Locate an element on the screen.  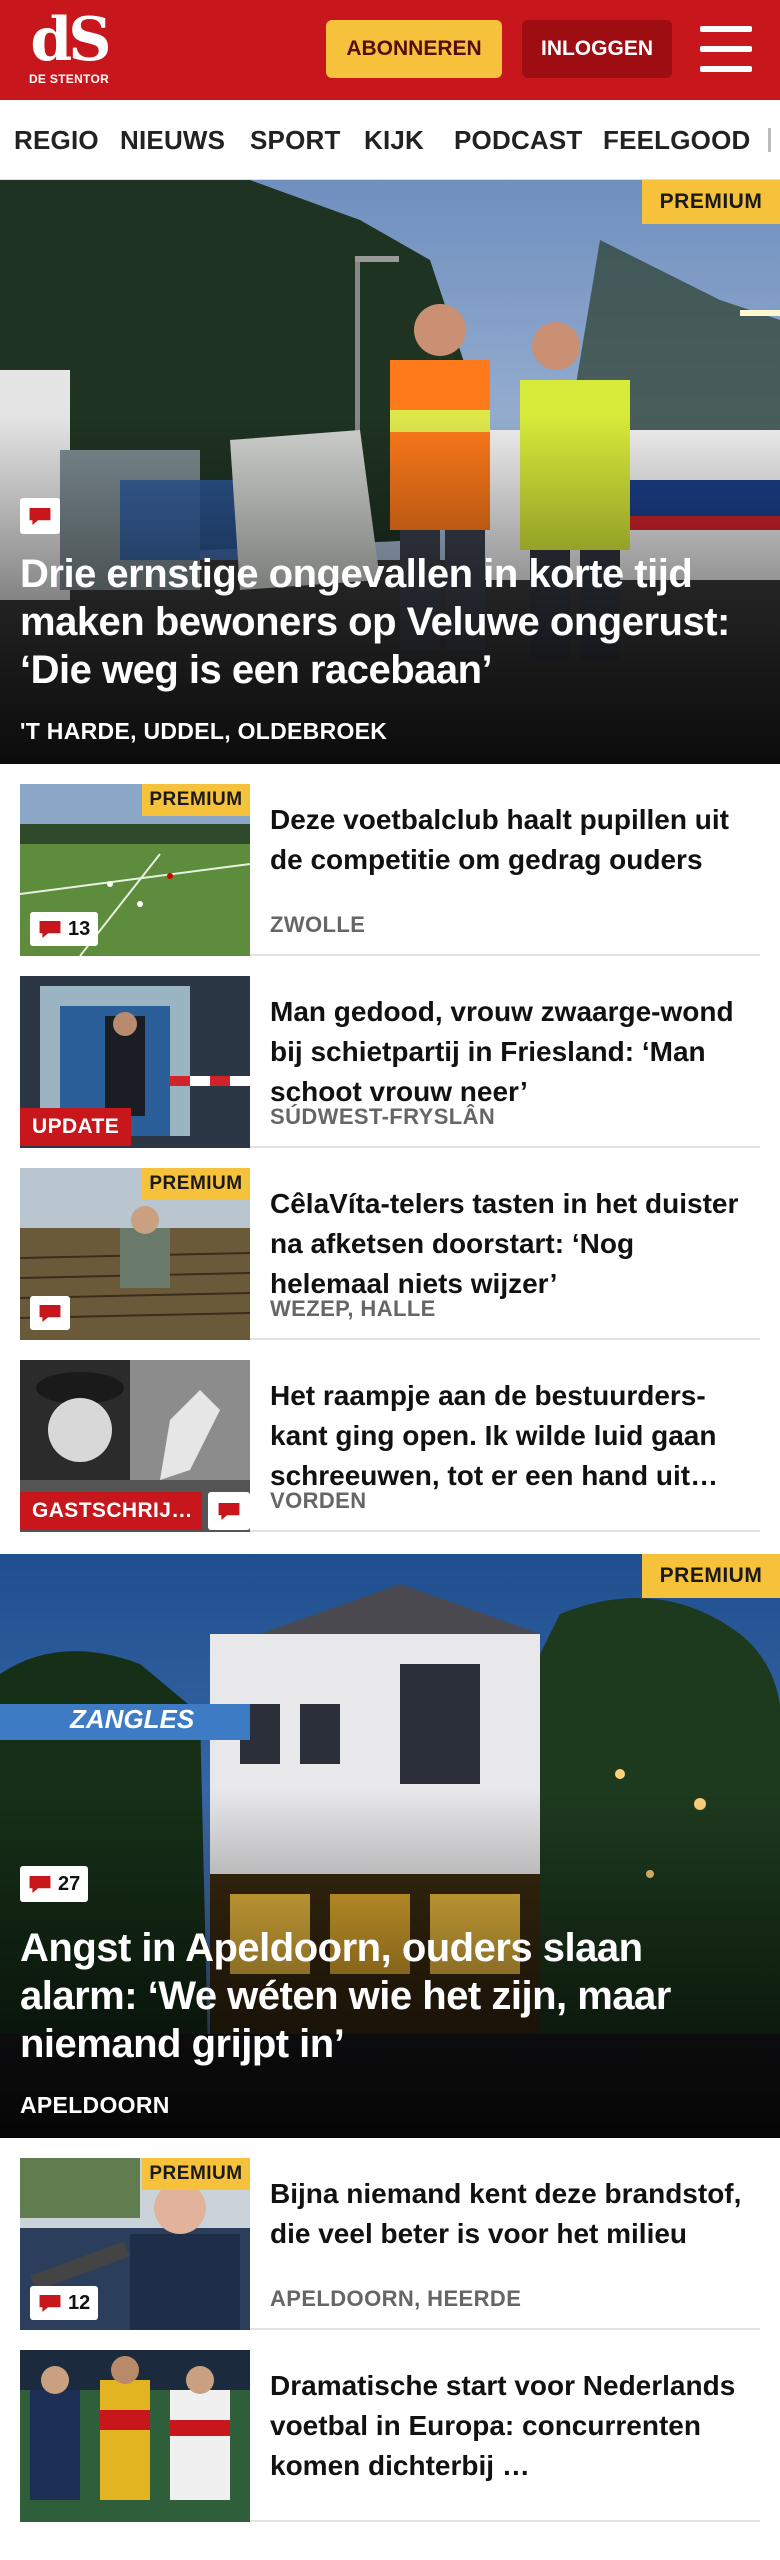
nav-item-podcast: PODCAST is located at coordinates (518, 139).